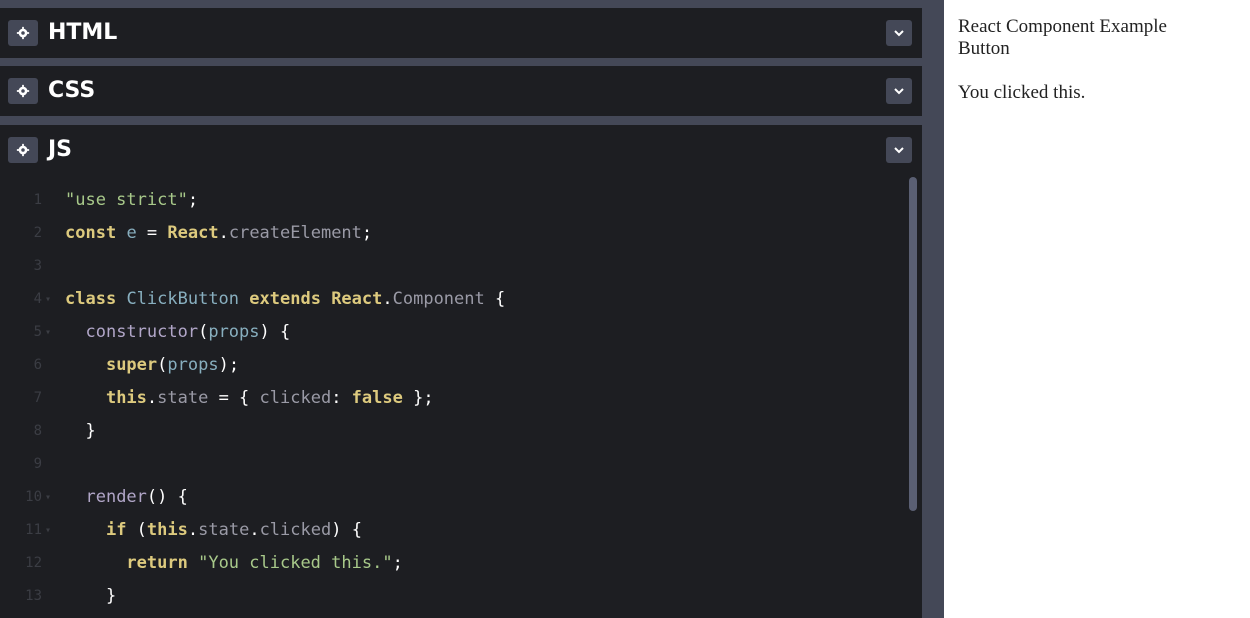 The width and height of the screenshot is (1250, 618). Describe the element at coordinates (33, 596) in the screenshot. I see `line-number: 13` at that location.